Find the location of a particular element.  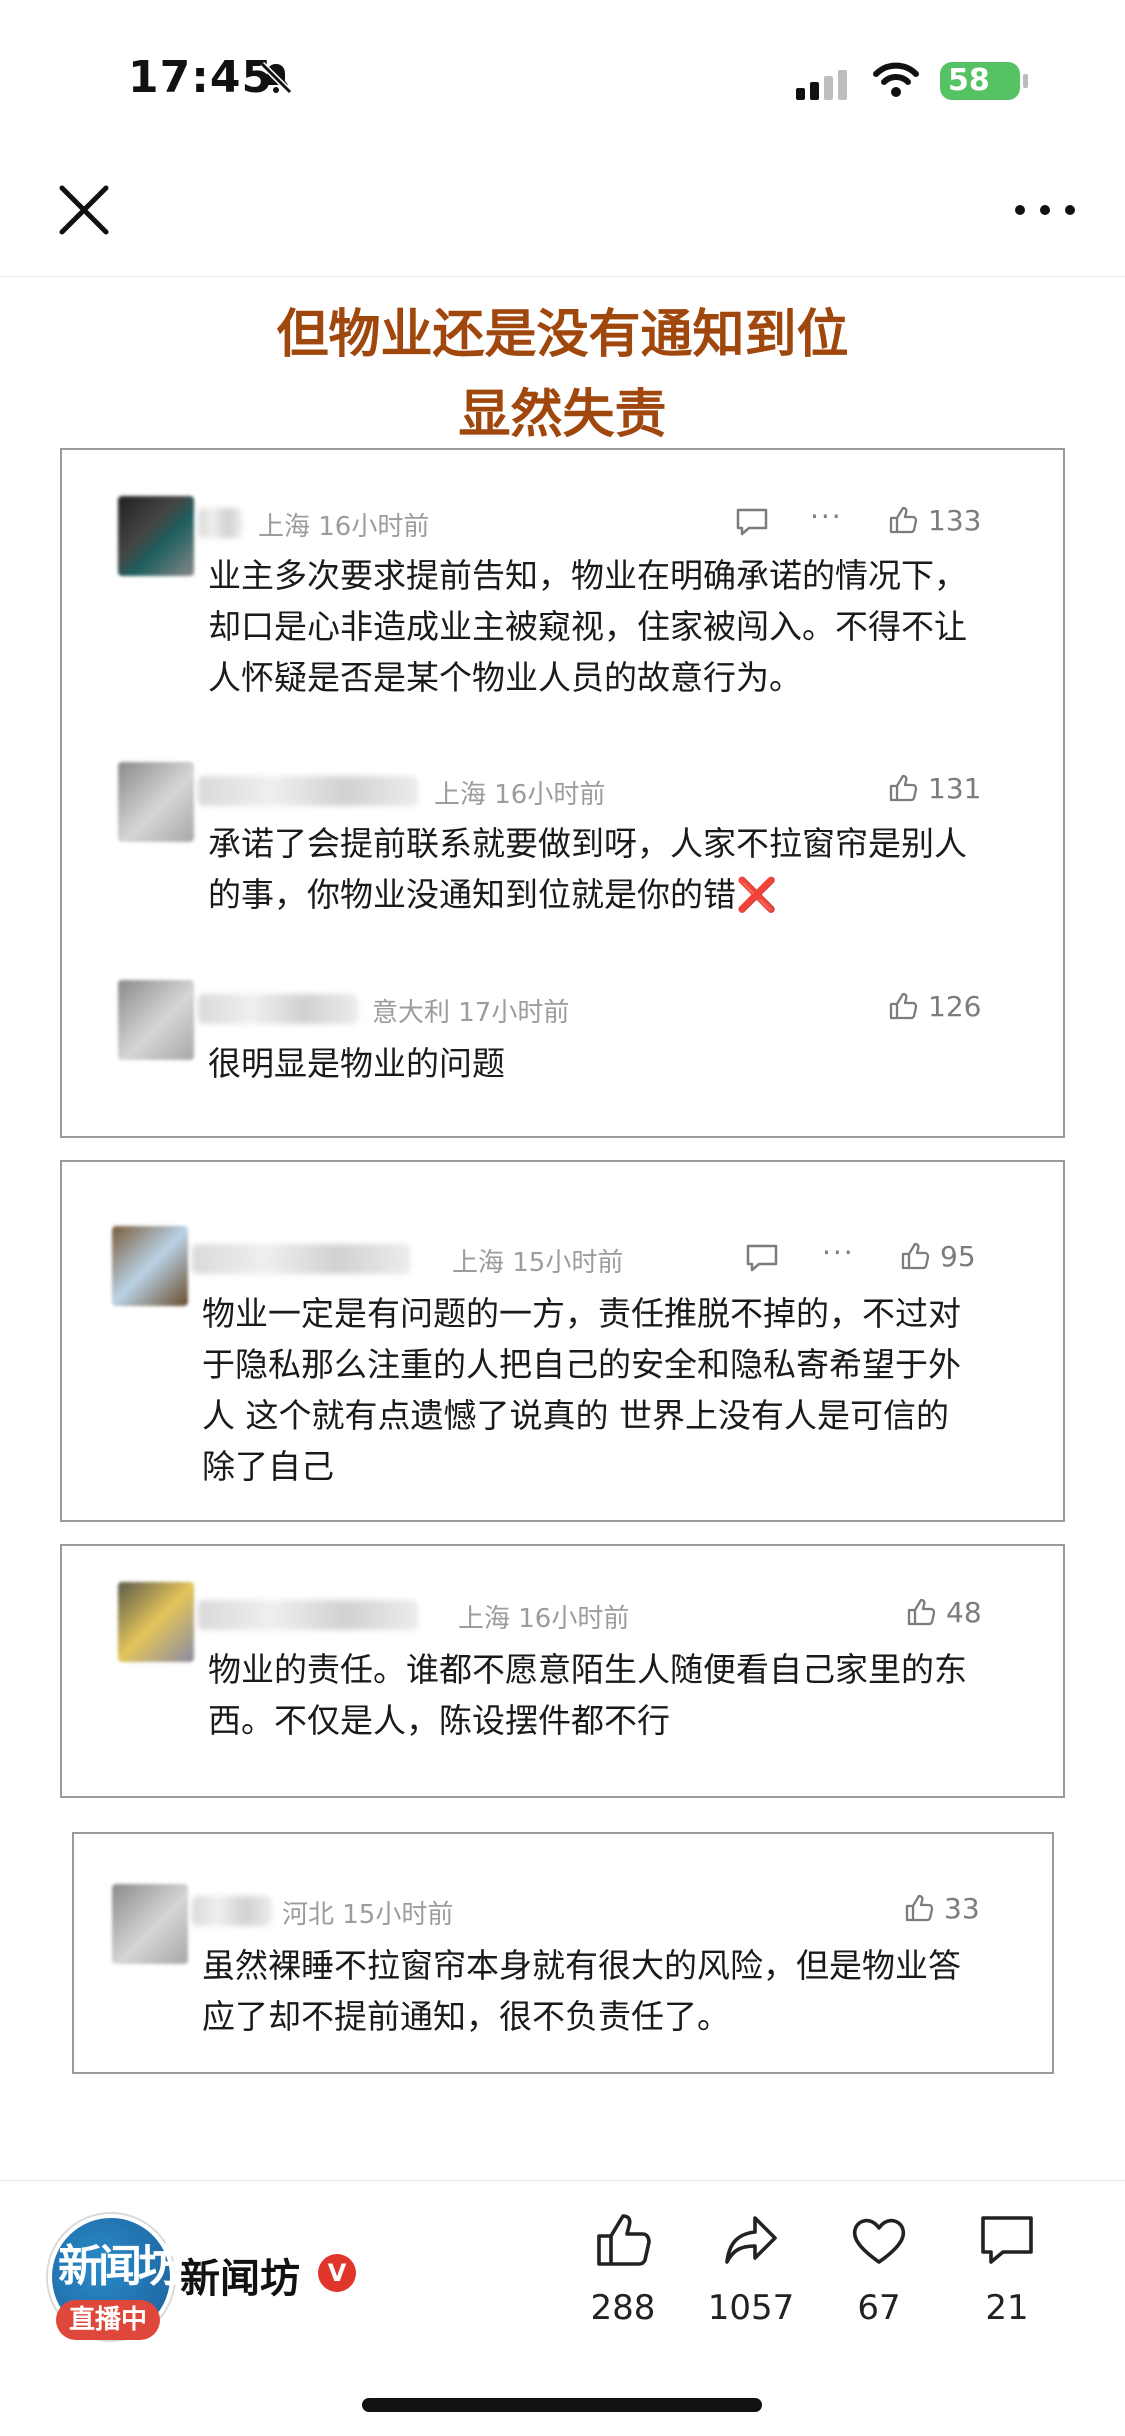

like-button: 133 is located at coordinates (934, 520).